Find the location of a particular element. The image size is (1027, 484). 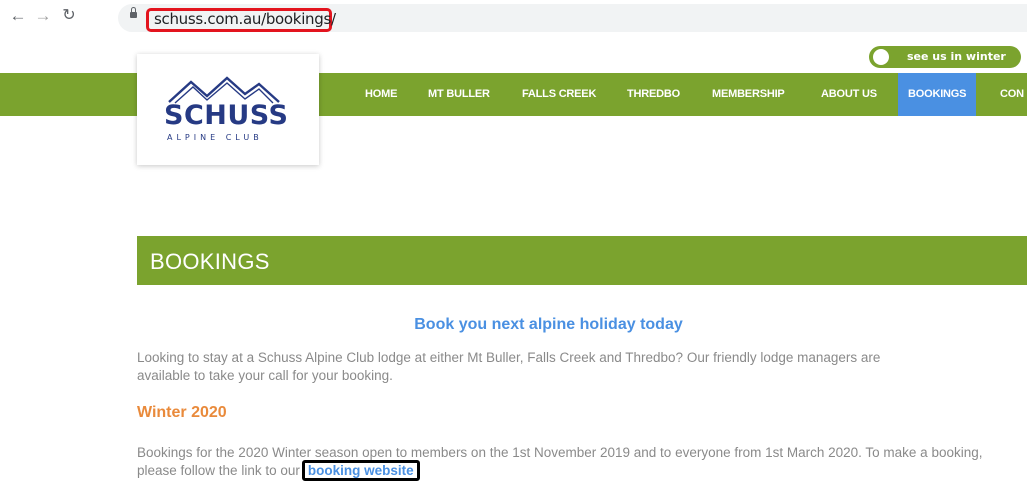

nav-item-mt-buller: MT BULLER is located at coordinates (459, 94).